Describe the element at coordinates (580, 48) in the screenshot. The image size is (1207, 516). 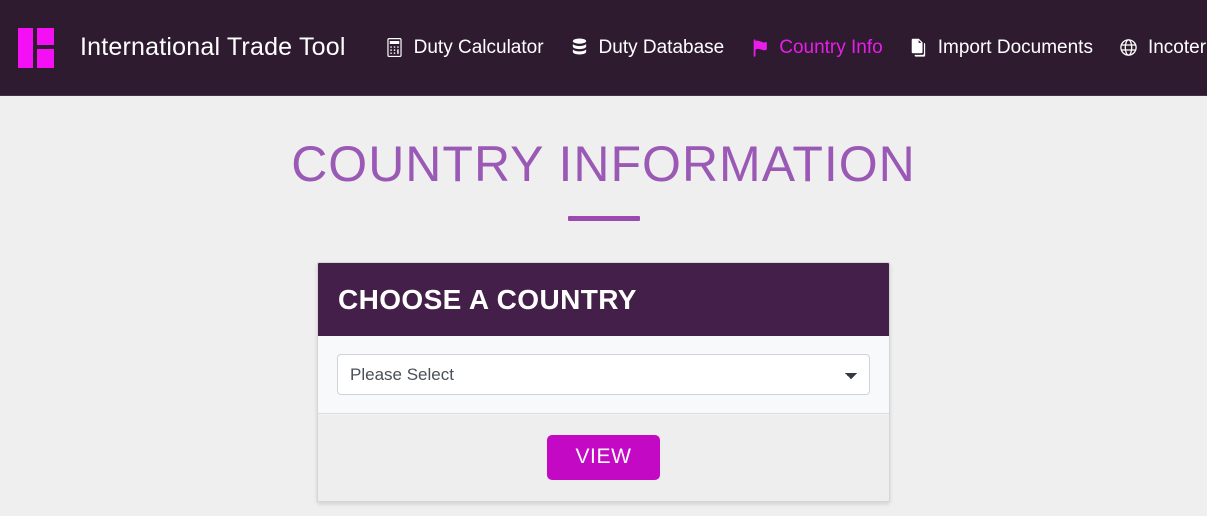
I see `database-icon` at that location.